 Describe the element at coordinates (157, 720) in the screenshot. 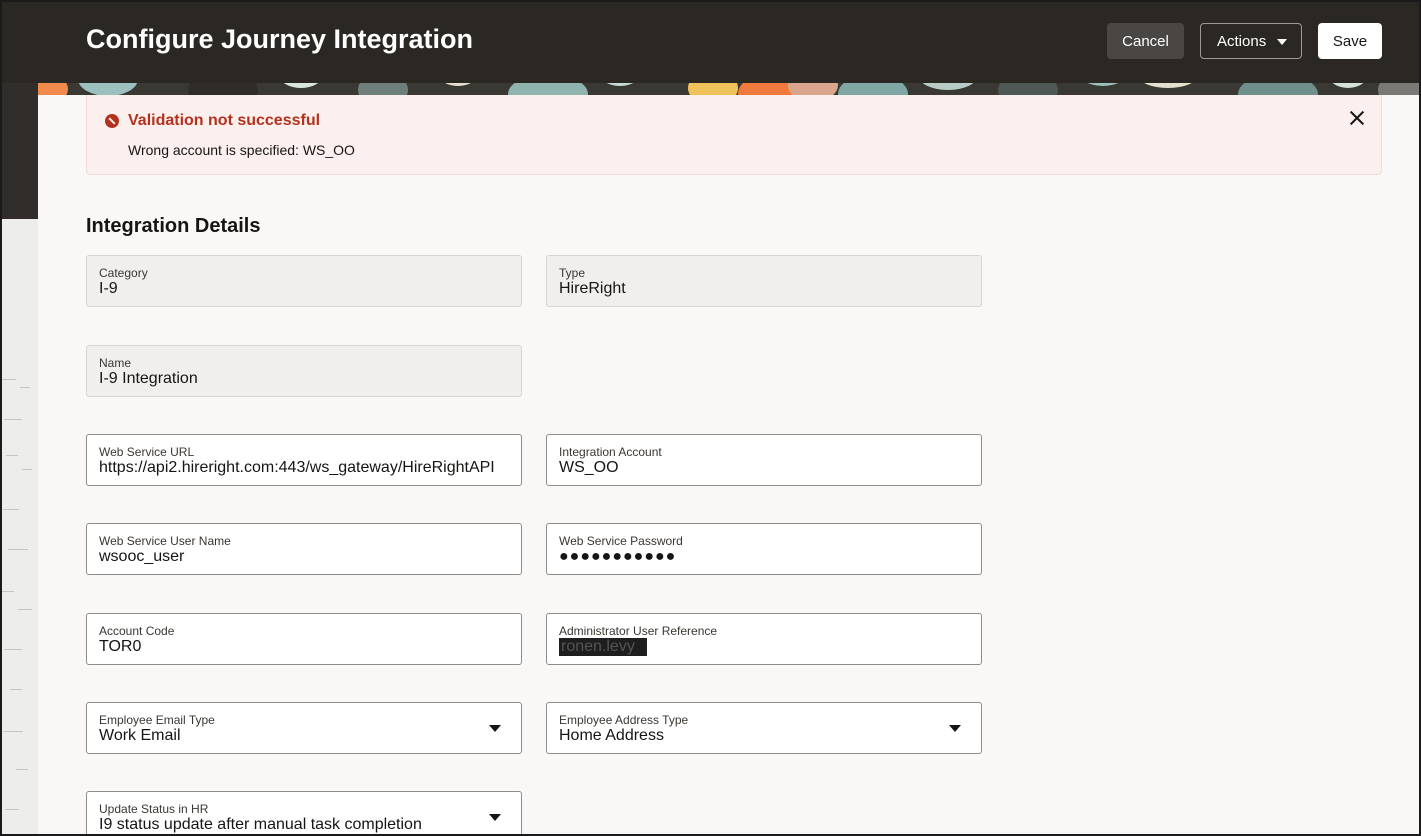

I see `field-label: Employee Email Type` at that location.